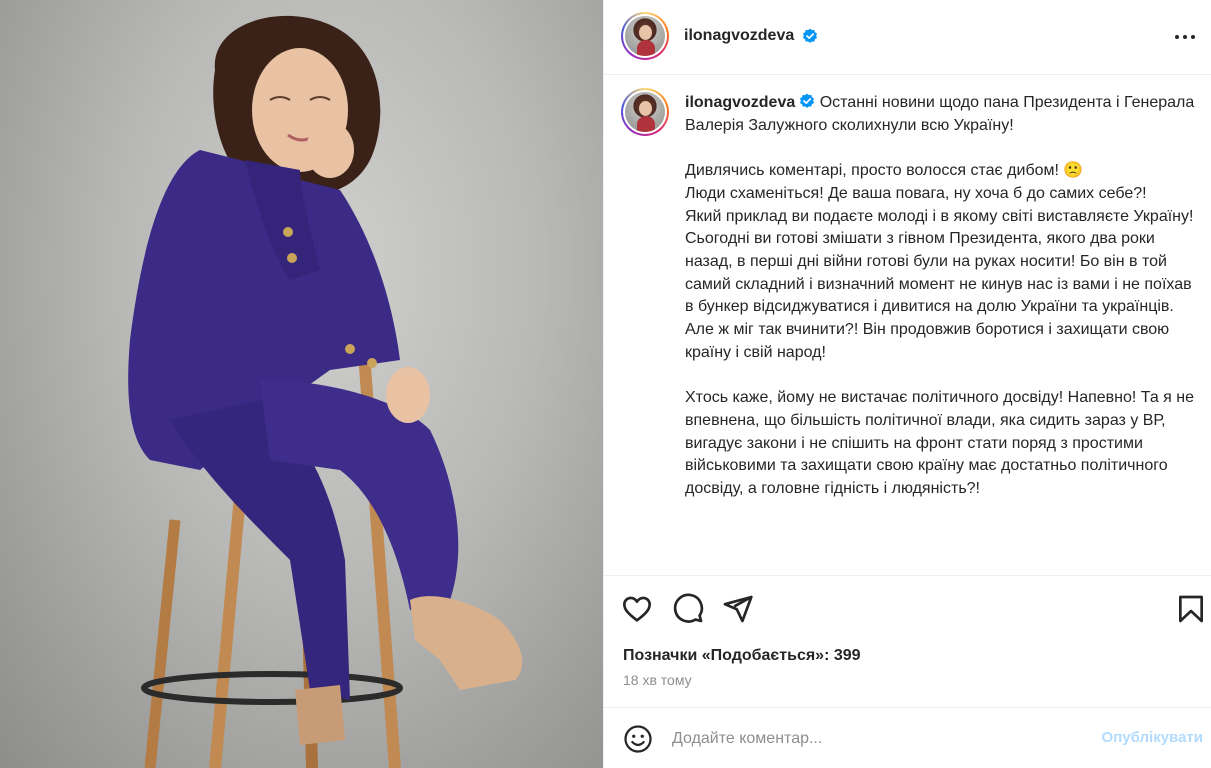 The width and height of the screenshot is (1211, 768). I want to click on header-username: ilonagvozdeva, so click(739, 36).